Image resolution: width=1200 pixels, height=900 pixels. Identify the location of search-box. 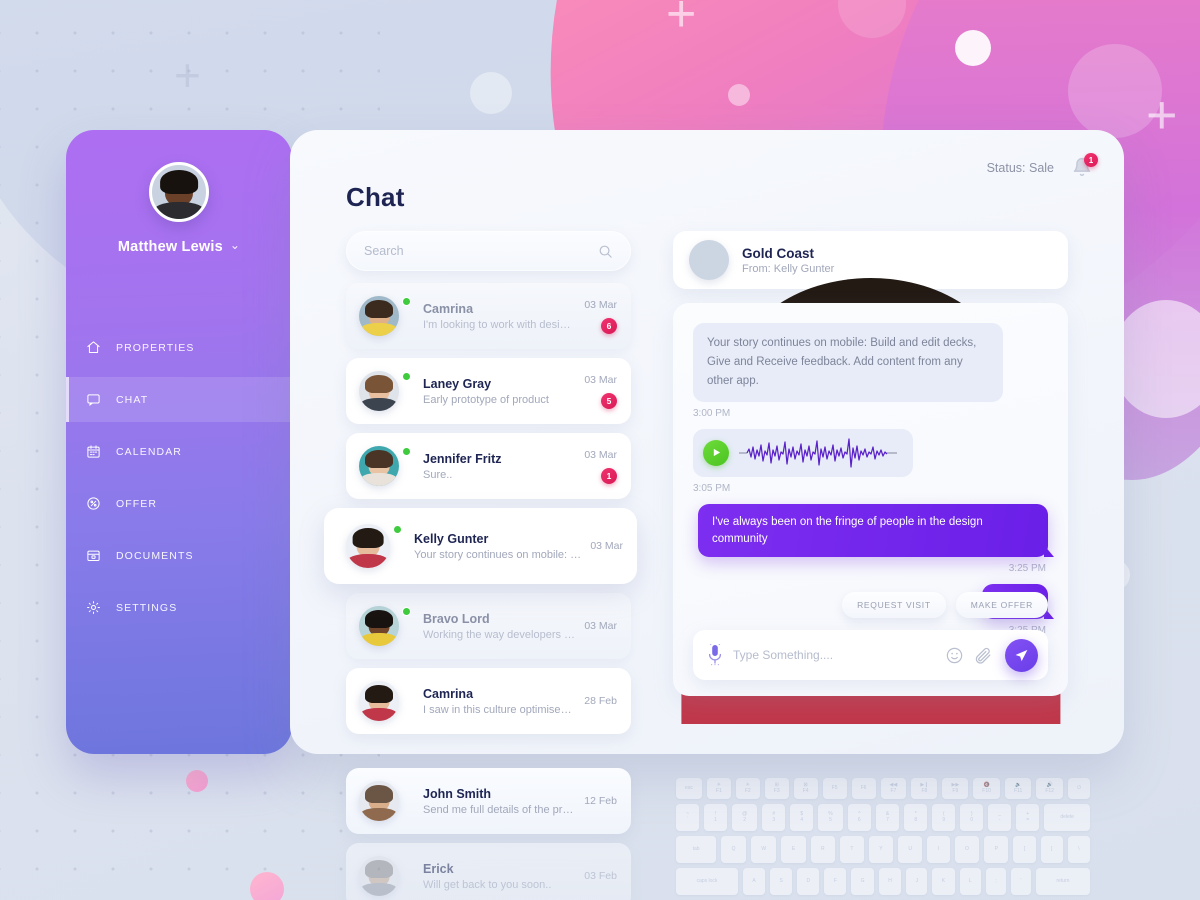
(488, 251).